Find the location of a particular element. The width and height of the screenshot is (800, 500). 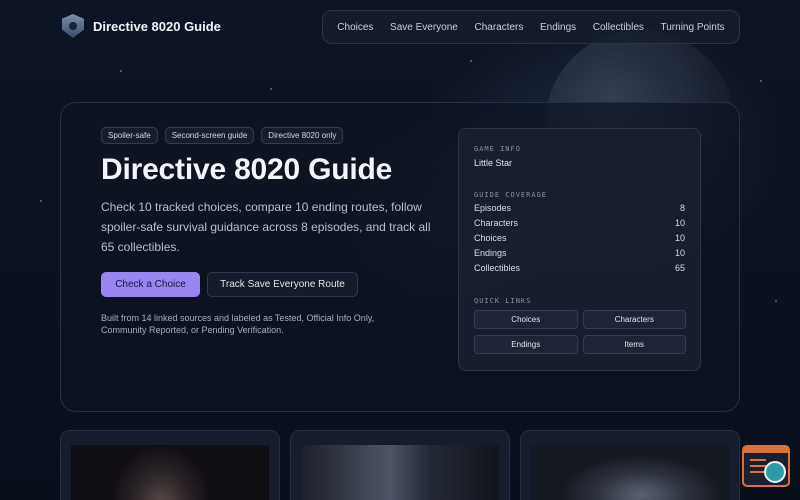

coverage-row: Endings 10 is located at coordinates (579, 253).